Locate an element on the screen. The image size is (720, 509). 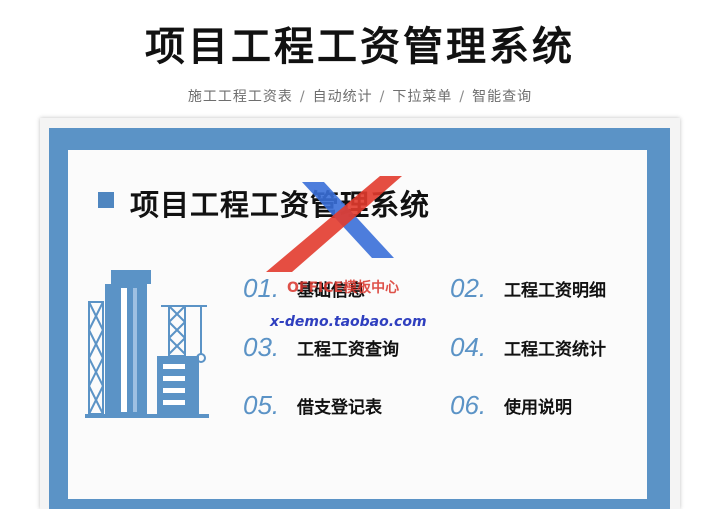
menu-label: 基础信息 is located at coordinates (331, 291).